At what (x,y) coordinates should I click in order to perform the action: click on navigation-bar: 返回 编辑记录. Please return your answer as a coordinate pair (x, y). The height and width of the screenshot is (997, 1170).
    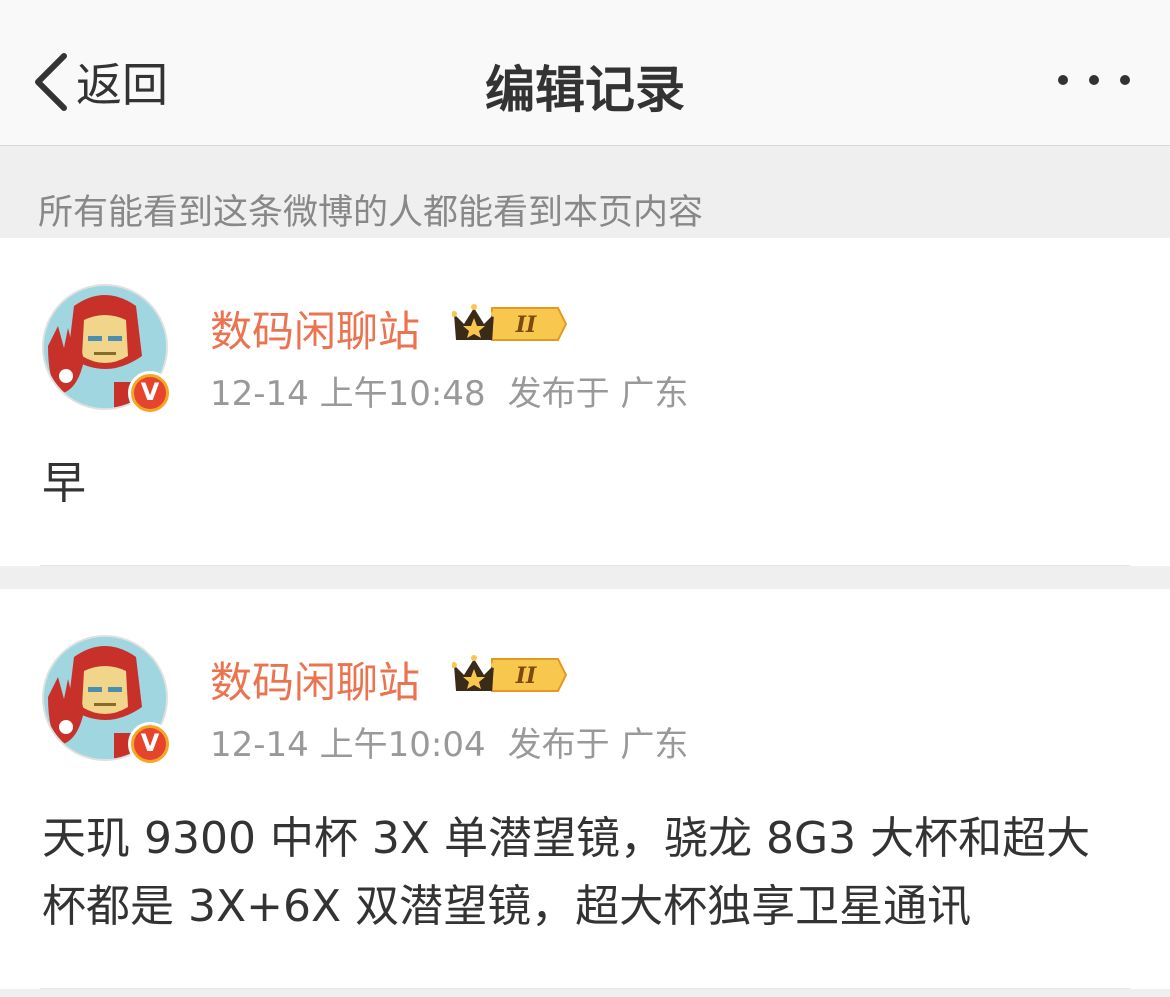
    Looking at the image, I should click on (585, 73).